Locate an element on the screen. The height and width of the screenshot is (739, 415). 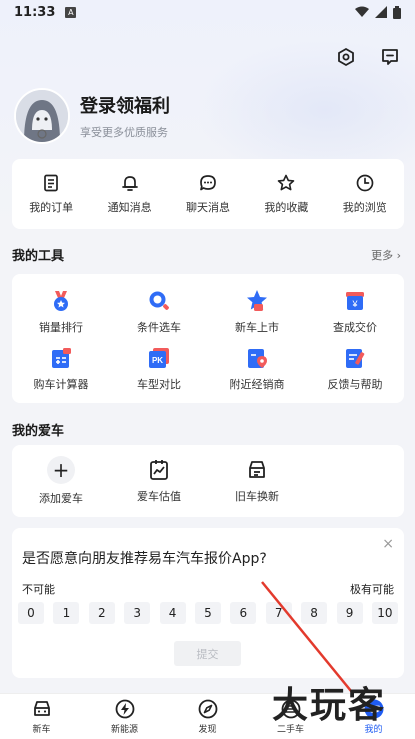
tool-new-cars: 新车上市 is located at coordinates (257, 312).